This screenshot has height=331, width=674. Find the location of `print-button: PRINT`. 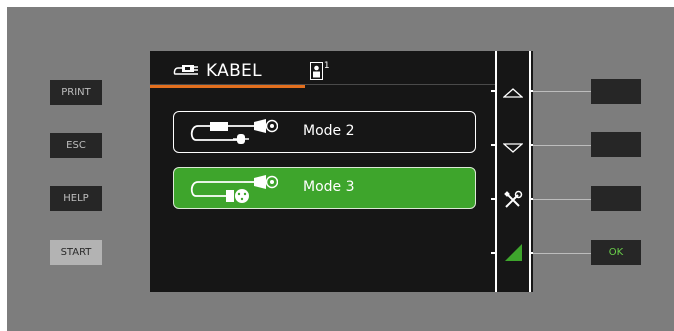

print-button: PRINT is located at coordinates (76, 92).